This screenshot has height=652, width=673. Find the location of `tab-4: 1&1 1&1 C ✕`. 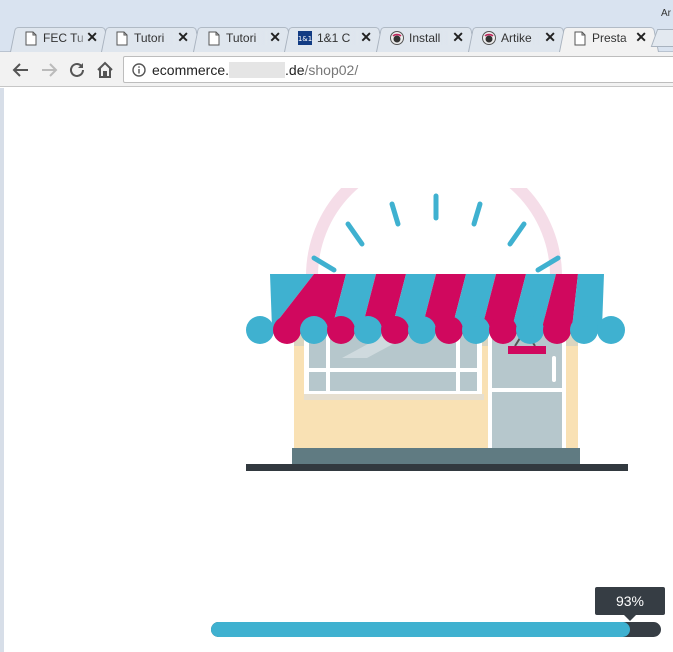

tab-4: 1&1 1&1 C ✕ is located at coordinates (334, 38).